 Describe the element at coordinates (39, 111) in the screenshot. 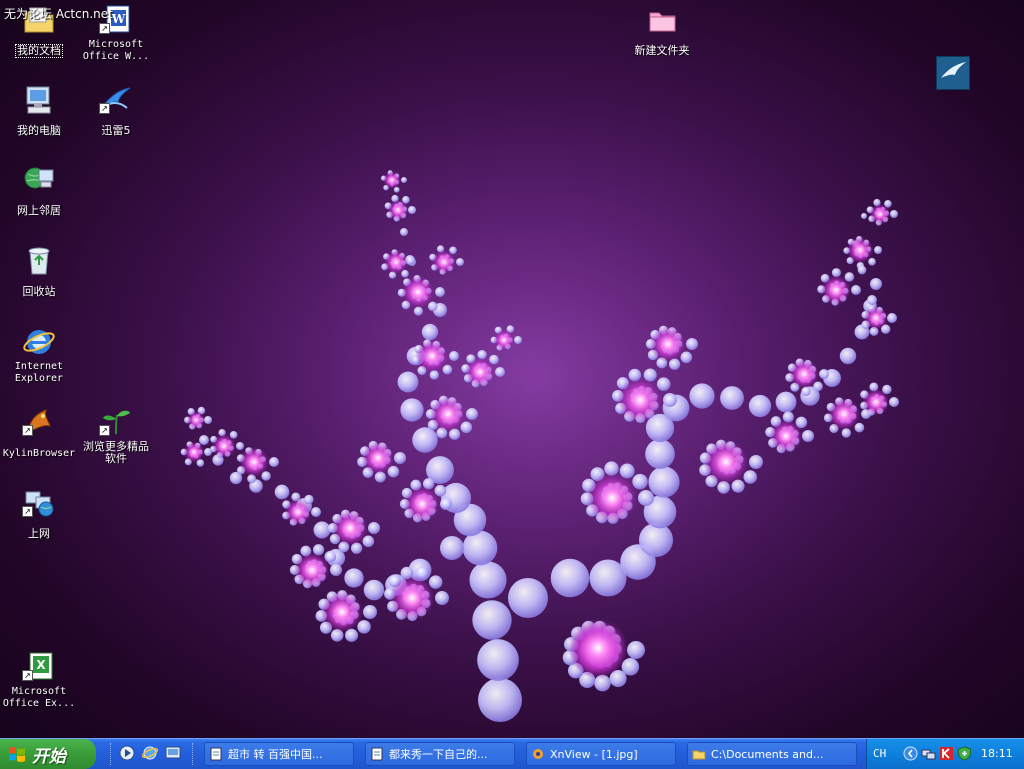

I see `desktop-icon-my-computer: 我的电脑` at that location.